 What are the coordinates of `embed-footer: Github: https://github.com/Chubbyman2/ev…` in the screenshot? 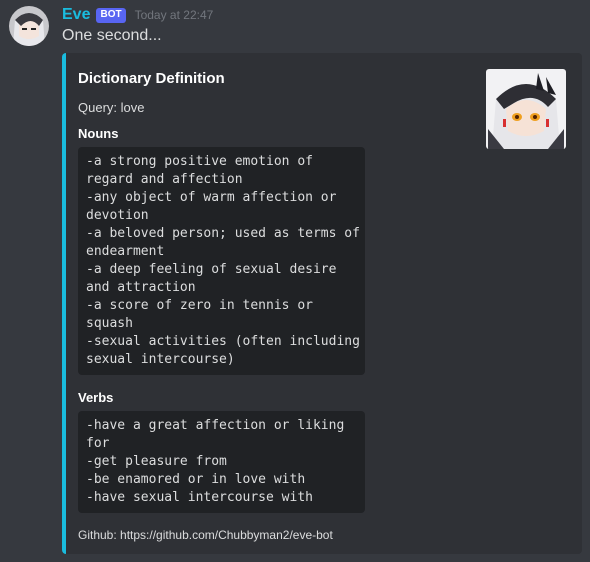 It's located at (205, 535).